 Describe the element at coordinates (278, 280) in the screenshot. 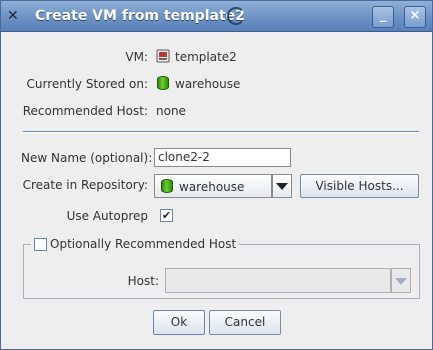

I see `host-select` at that location.